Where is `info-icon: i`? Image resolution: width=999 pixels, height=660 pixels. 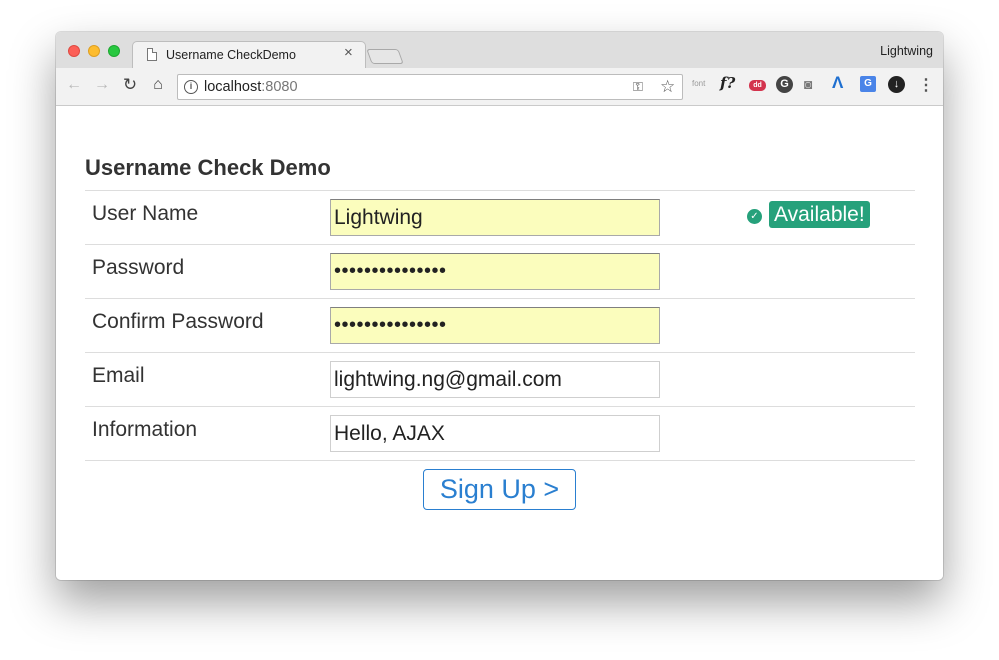
info-icon: i is located at coordinates (191, 87).